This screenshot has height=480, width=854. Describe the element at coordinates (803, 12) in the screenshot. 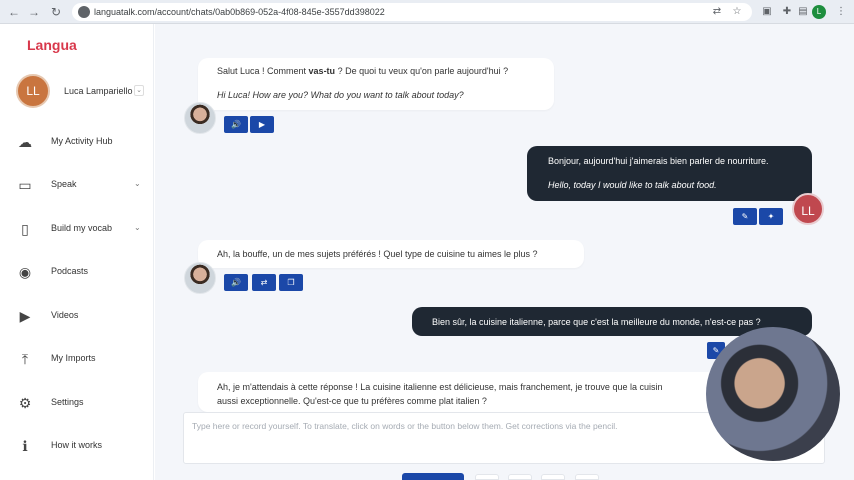

I see `sidebar-icon: ▤` at that location.